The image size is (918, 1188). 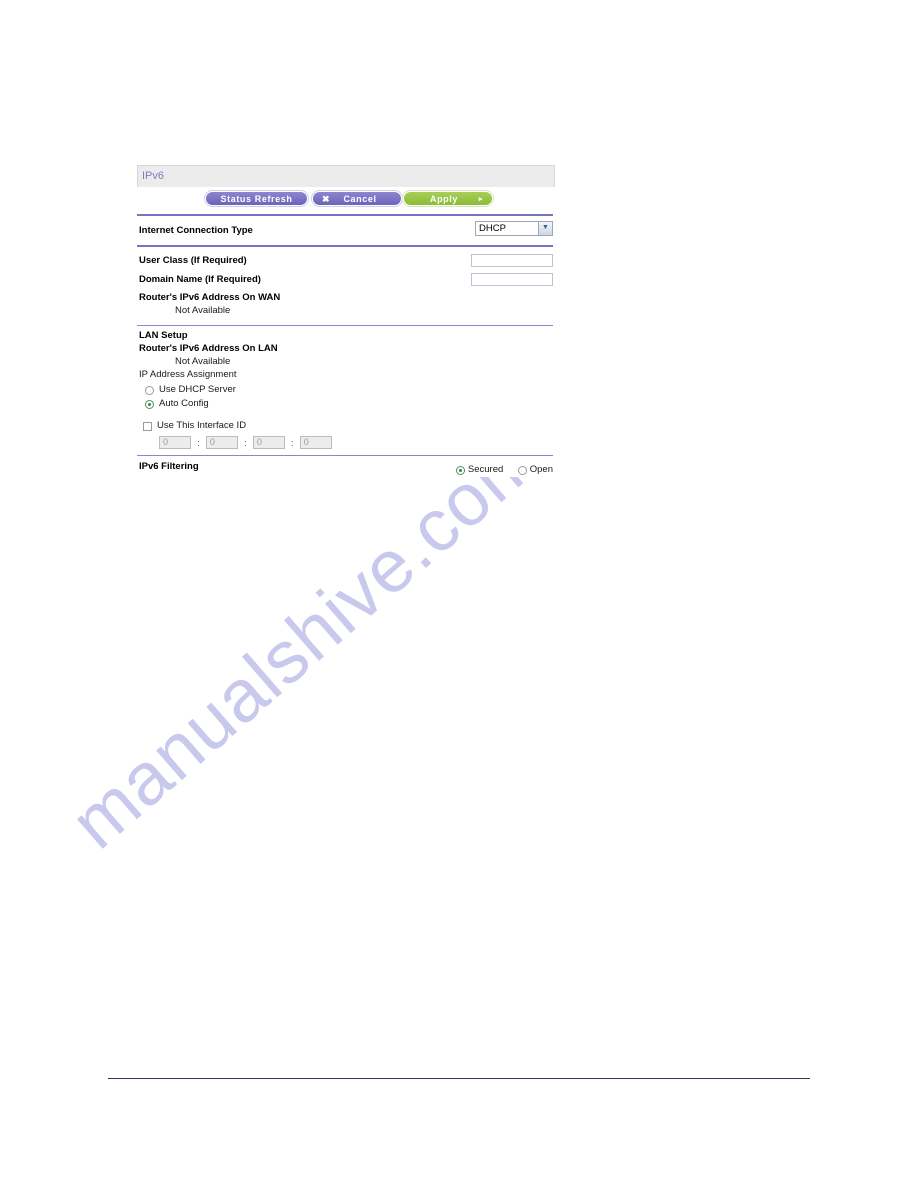 I want to click on wan-address-label: Router's IPv6 Address On WAN, so click(x=210, y=297).